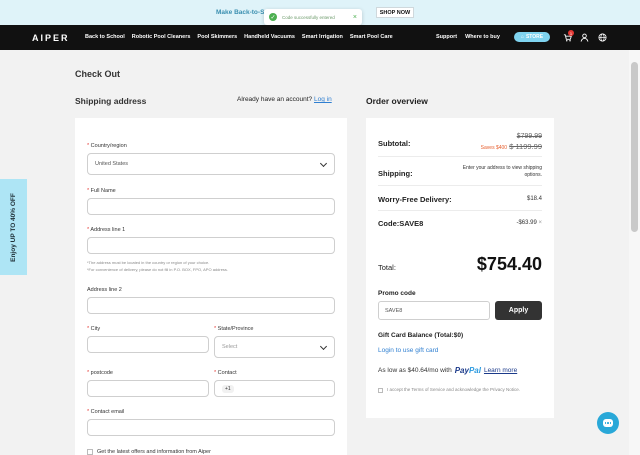  What do you see at coordinates (571, 33) in the screenshot?
I see `cart-count-badge: 1` at bounding box center [571, 33].